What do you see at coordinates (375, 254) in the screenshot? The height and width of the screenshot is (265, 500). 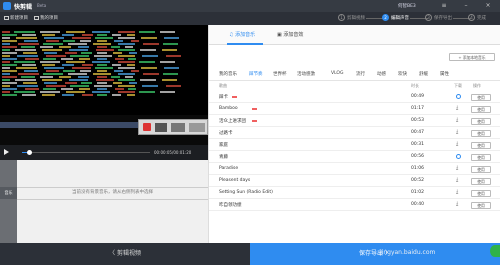 I see `save-export-button: 保存导出 〉` at bounding box center [375, 254].